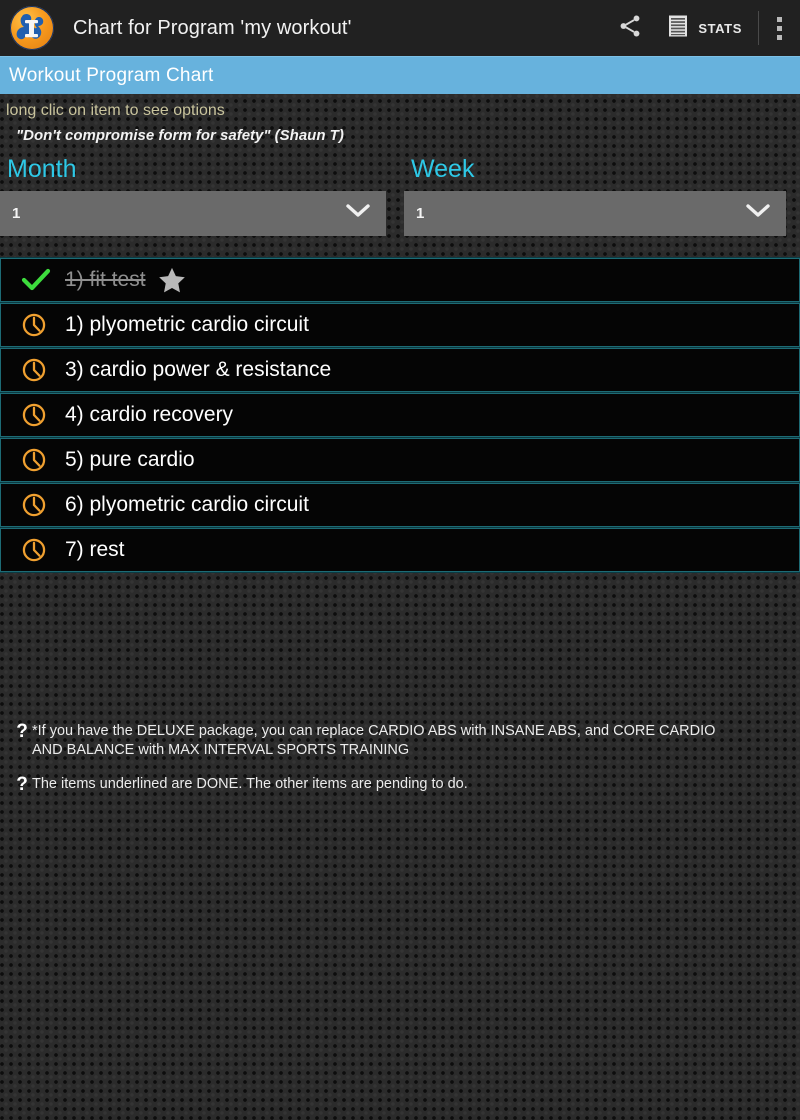  I want to click on section-header-title: Workout Program Chart, so click(111, 75).